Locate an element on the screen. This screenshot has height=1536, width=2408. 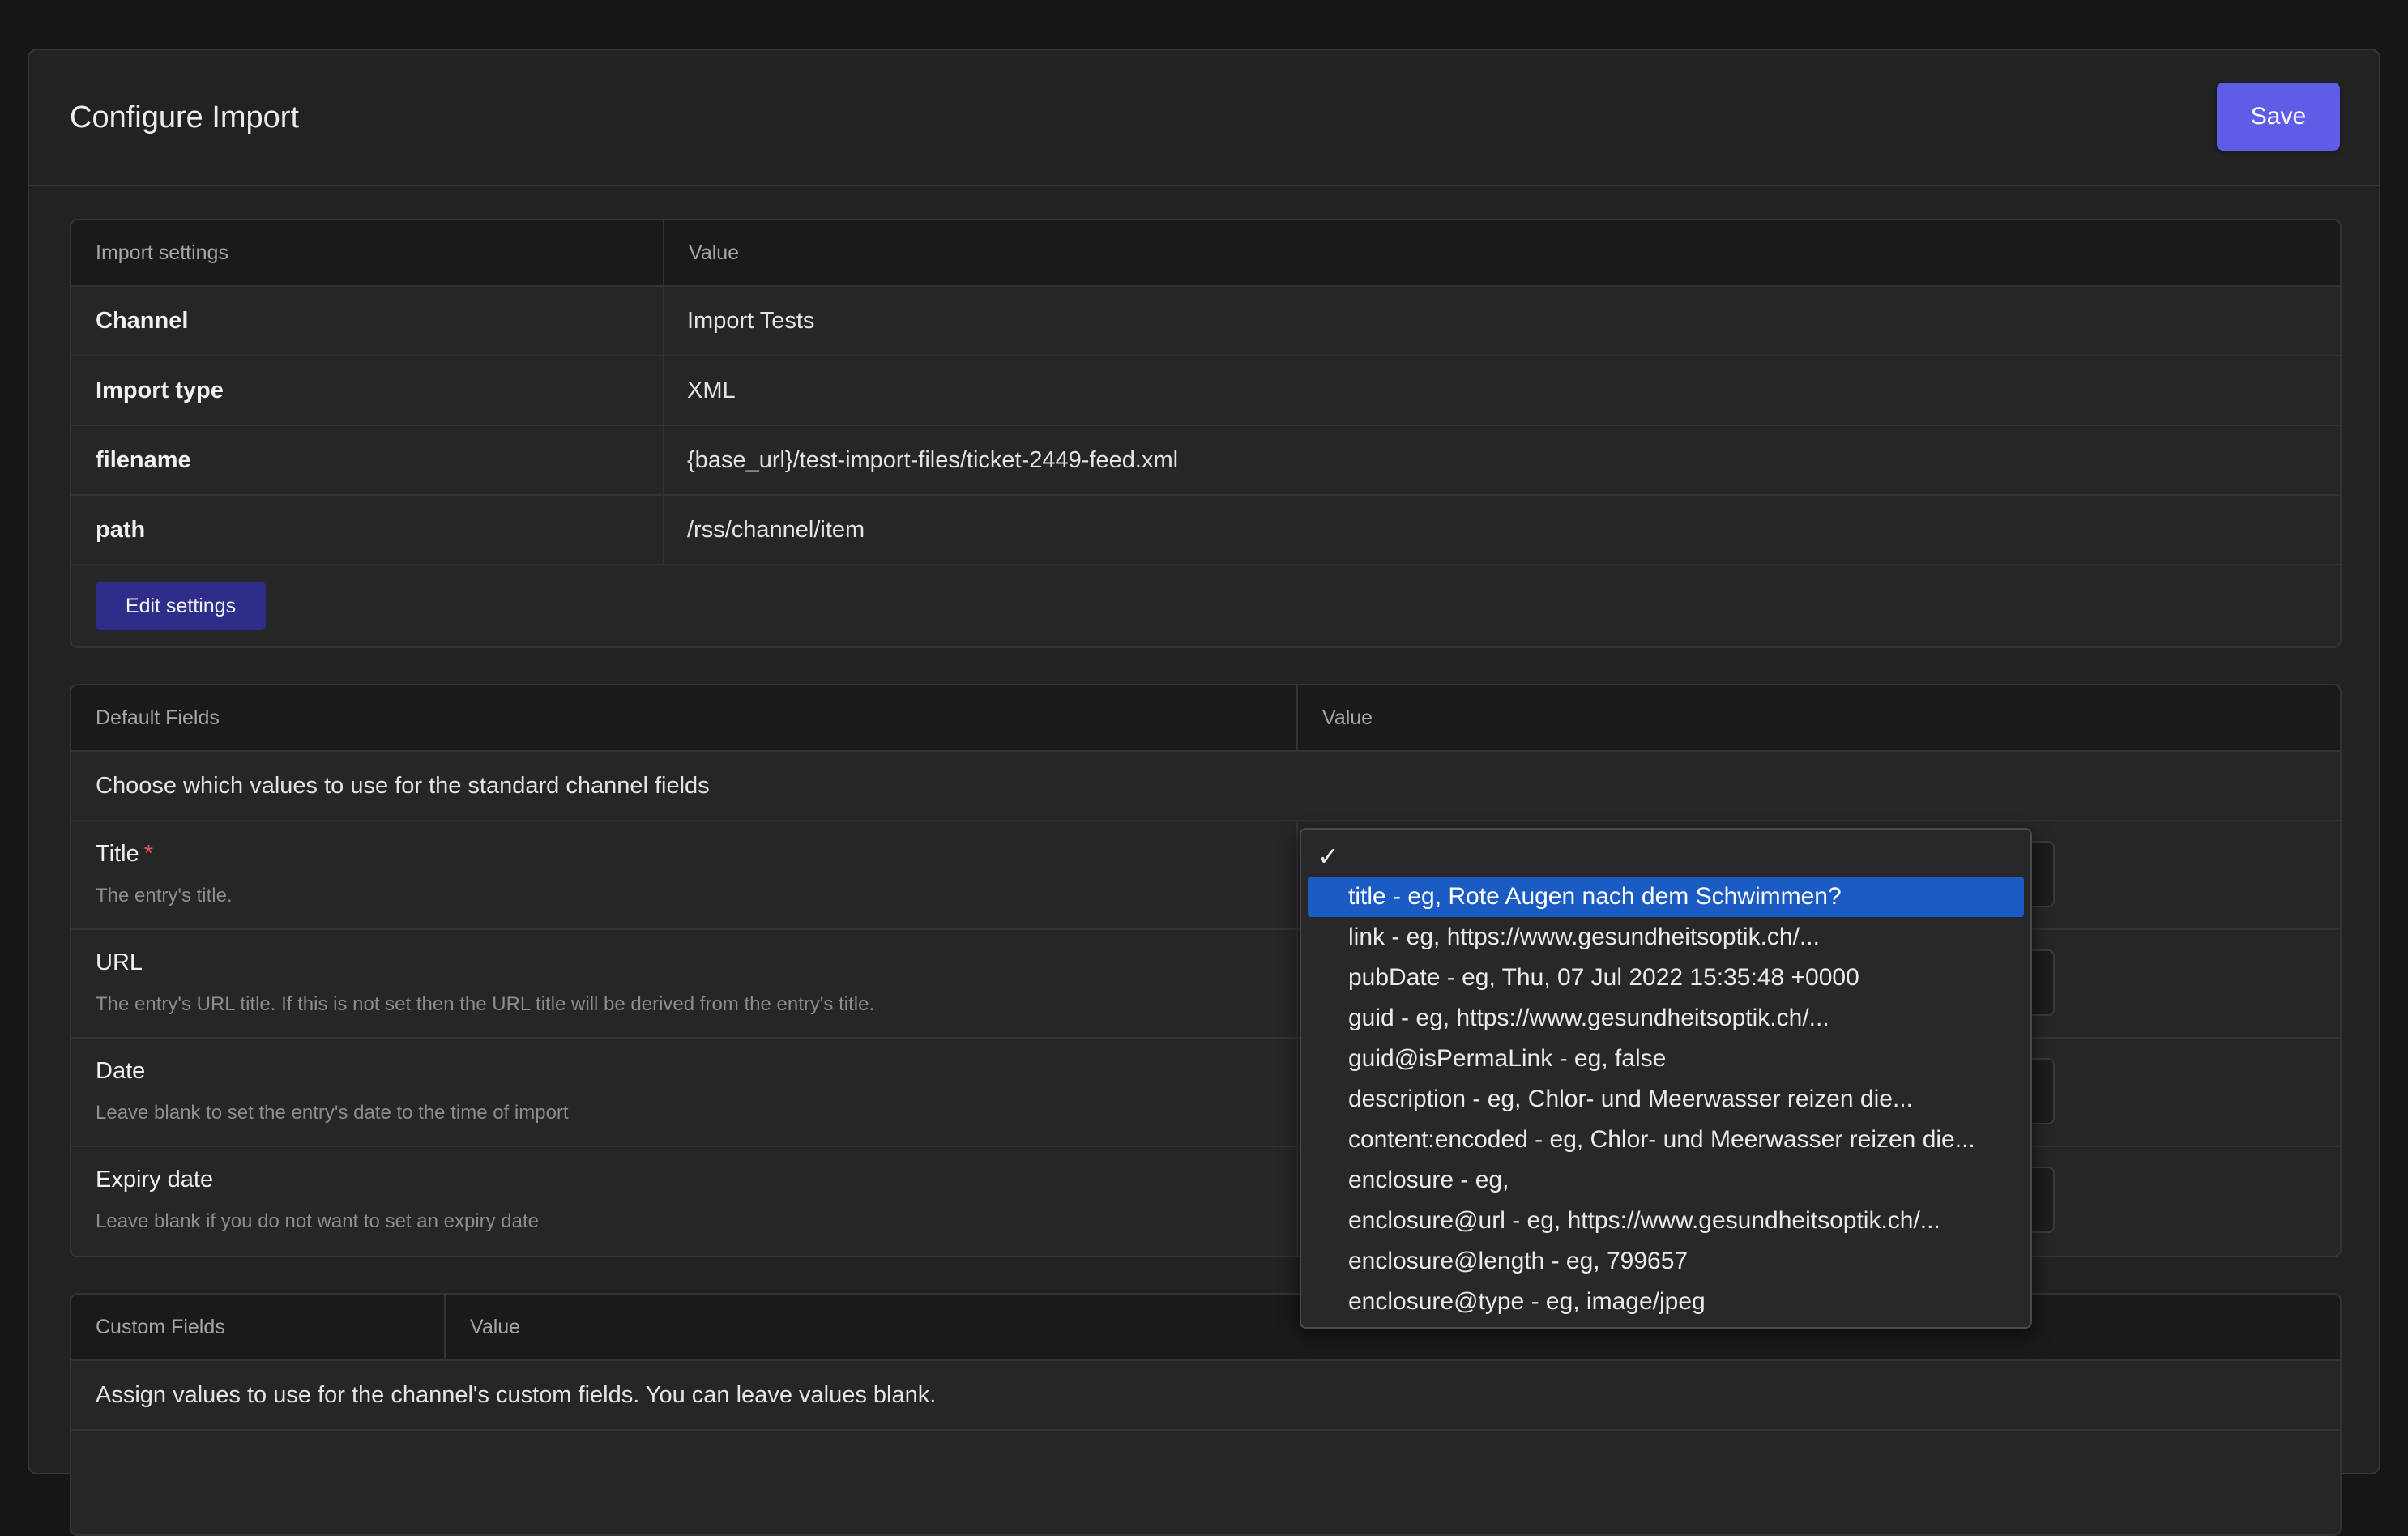
dropdown-option: enclosure - eg, is located at coordinates (1666, 1180).